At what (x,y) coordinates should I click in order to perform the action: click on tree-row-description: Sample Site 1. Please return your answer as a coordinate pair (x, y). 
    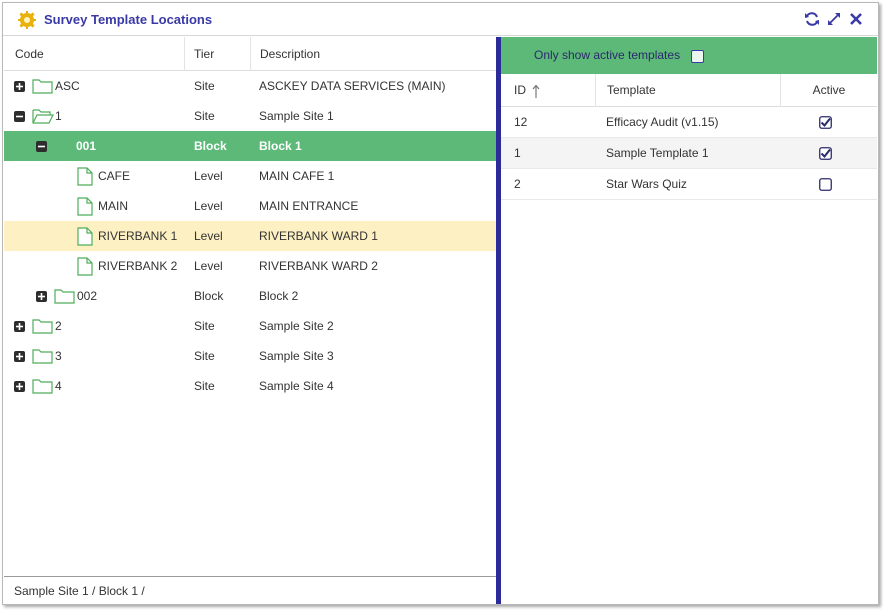
    Looking at the image, I should click on (296, 116).